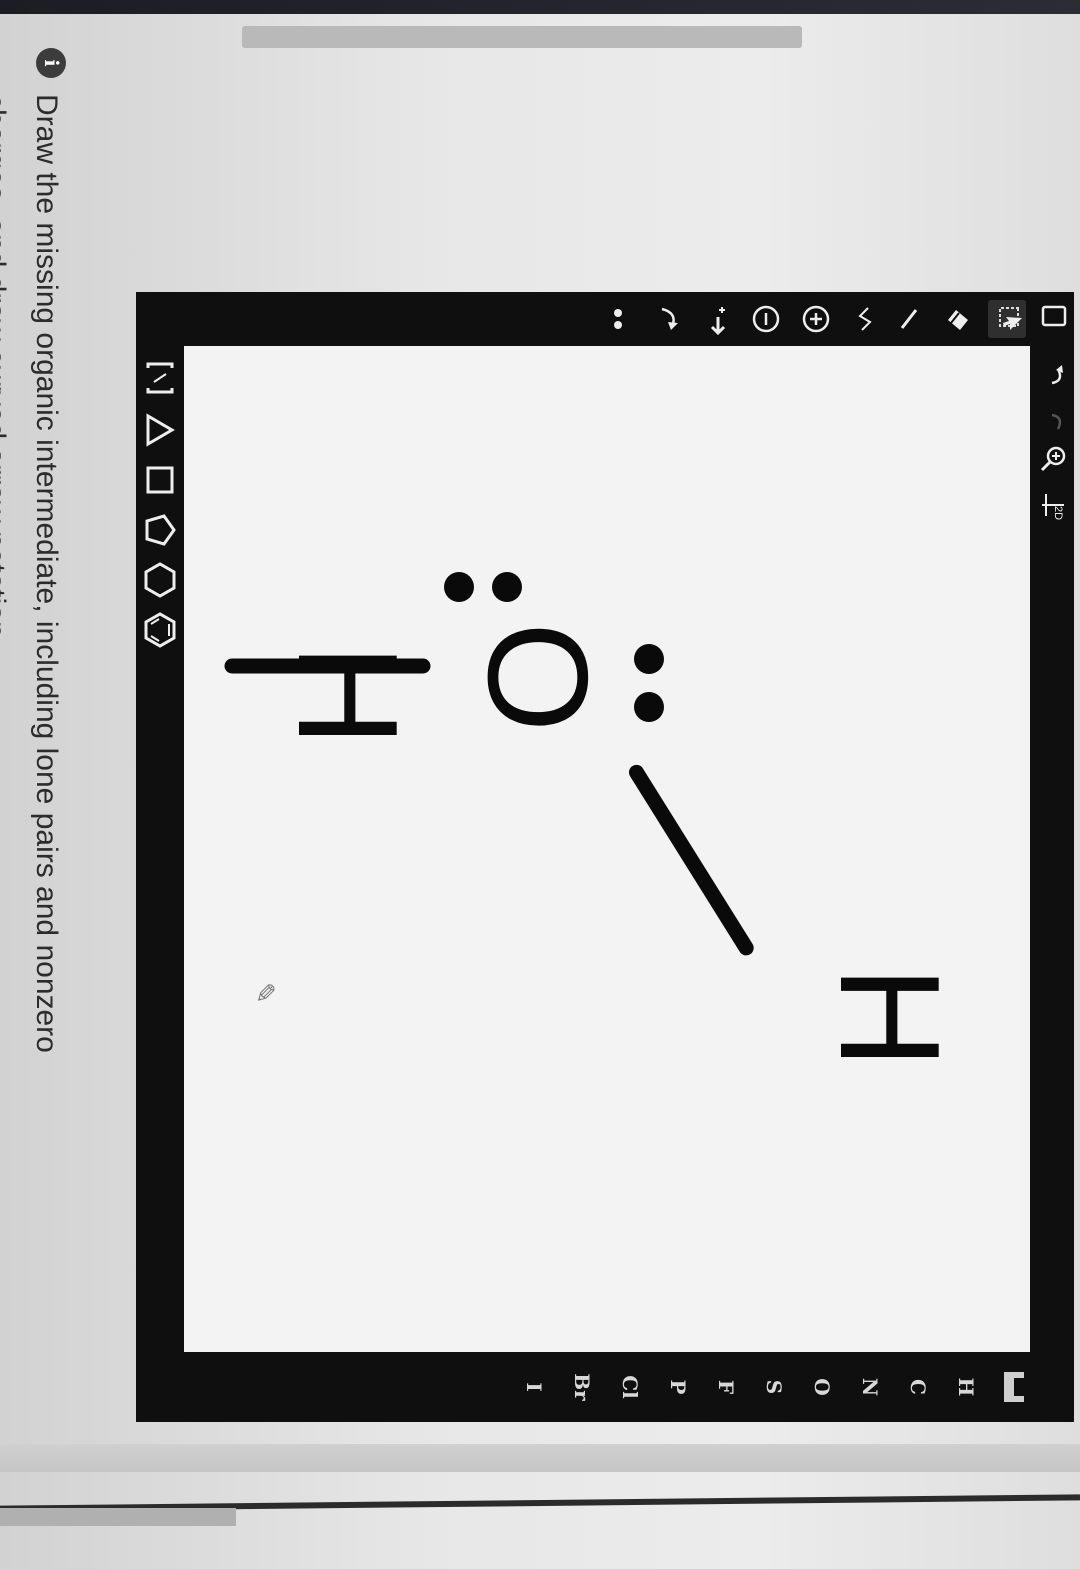 The width and height of the screenshot is (1080, 1569). I want to click on eraser-icon, so click(955, 319).